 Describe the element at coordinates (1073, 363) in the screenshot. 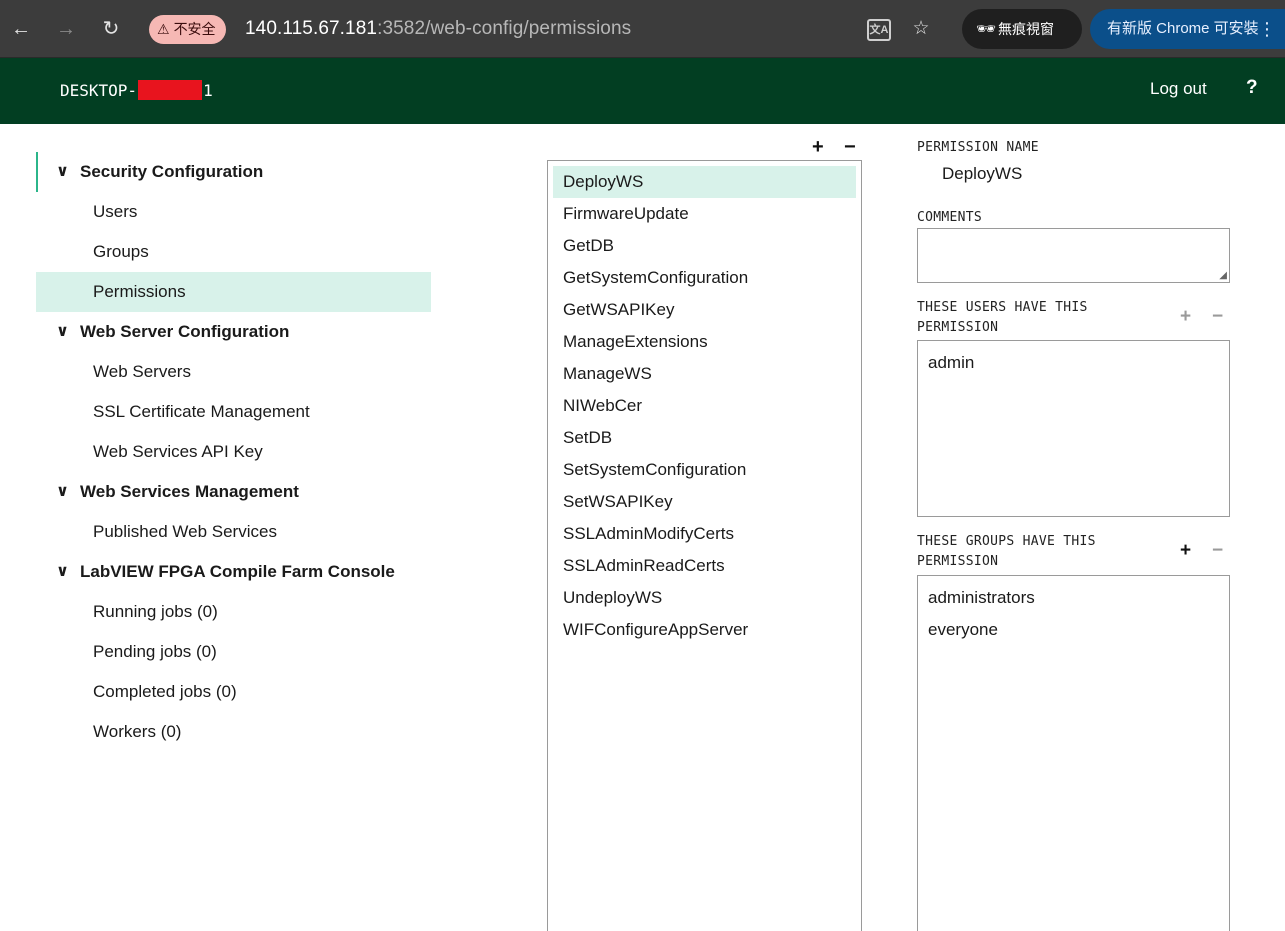

I see `list-item: admin` at that location.